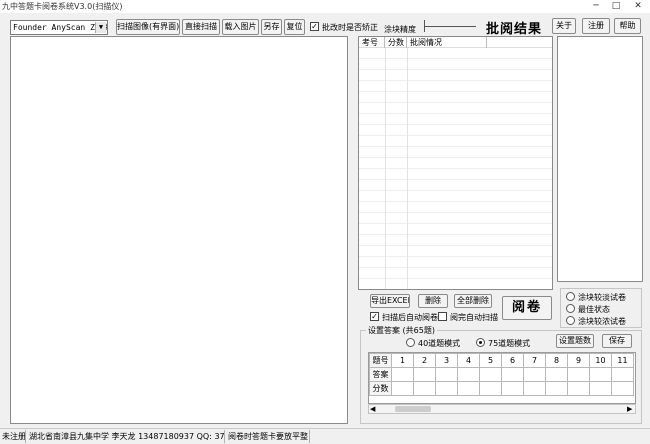 The width and height of the screenshot is (650, 444). Describe the element at coordinates (617, 341) in the screenshot. I see `save-answers-button: 保存` at that location.